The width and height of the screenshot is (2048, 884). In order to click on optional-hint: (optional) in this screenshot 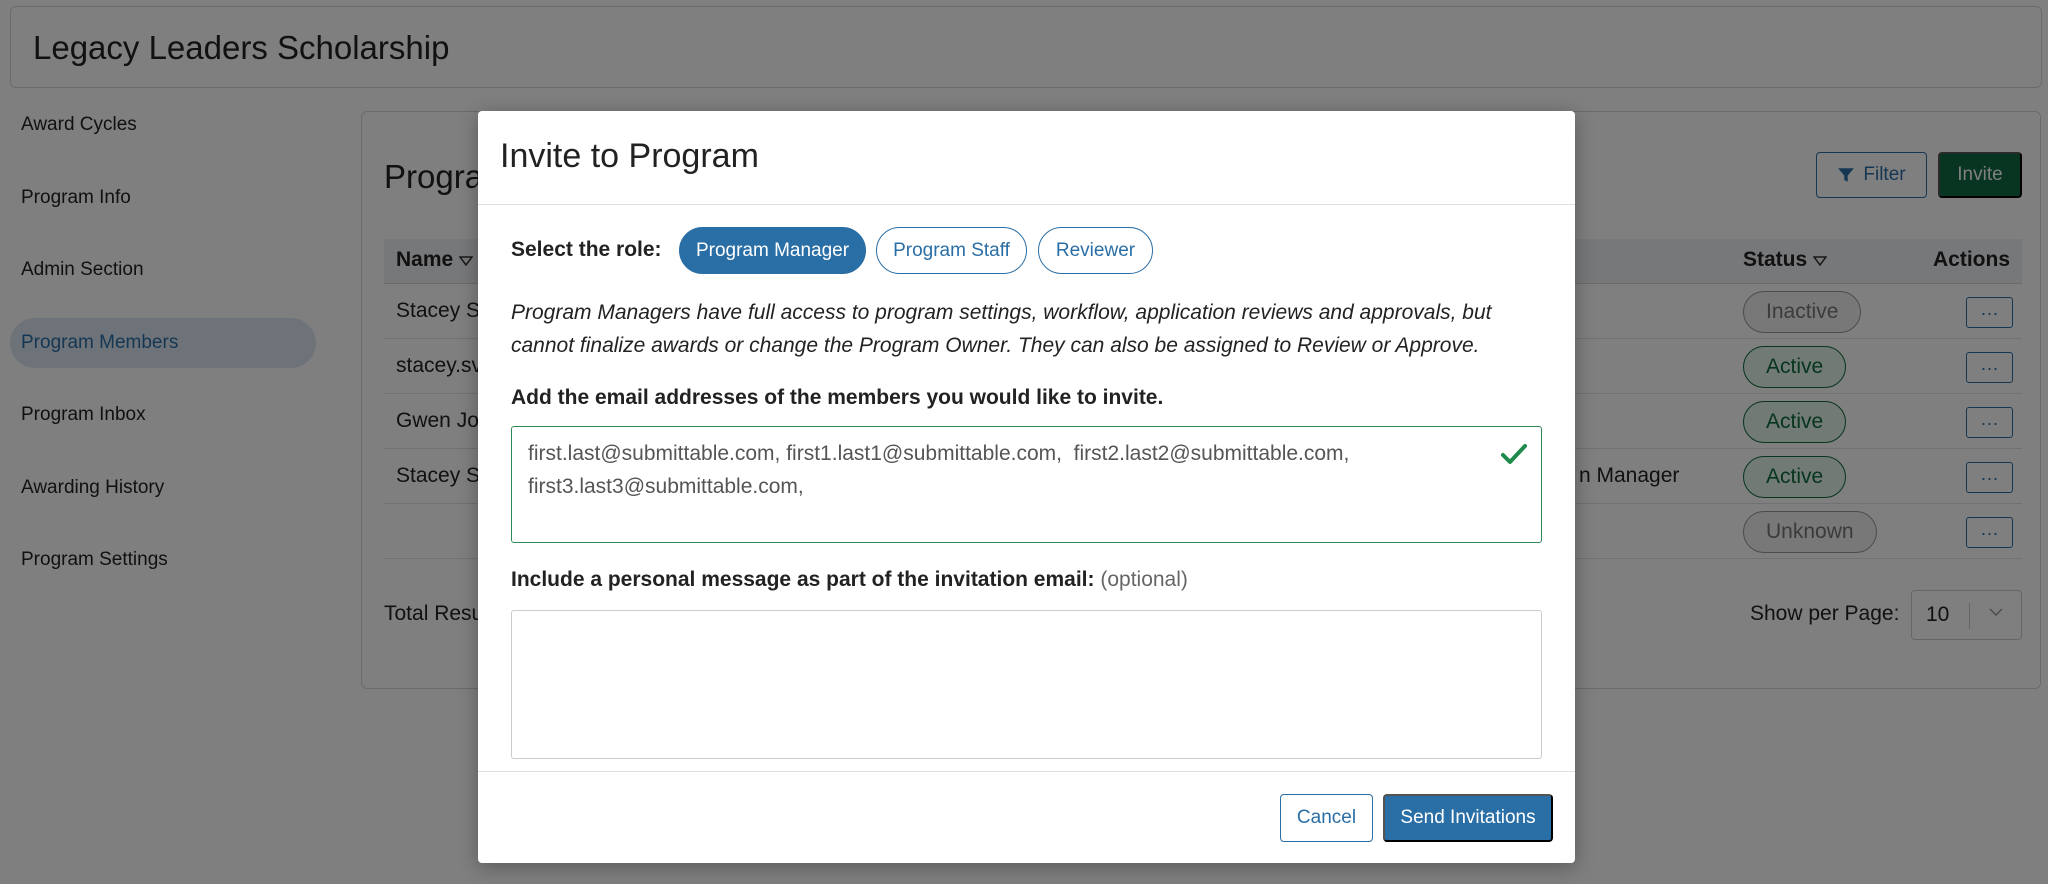, I will do `click(1144, 579)`.